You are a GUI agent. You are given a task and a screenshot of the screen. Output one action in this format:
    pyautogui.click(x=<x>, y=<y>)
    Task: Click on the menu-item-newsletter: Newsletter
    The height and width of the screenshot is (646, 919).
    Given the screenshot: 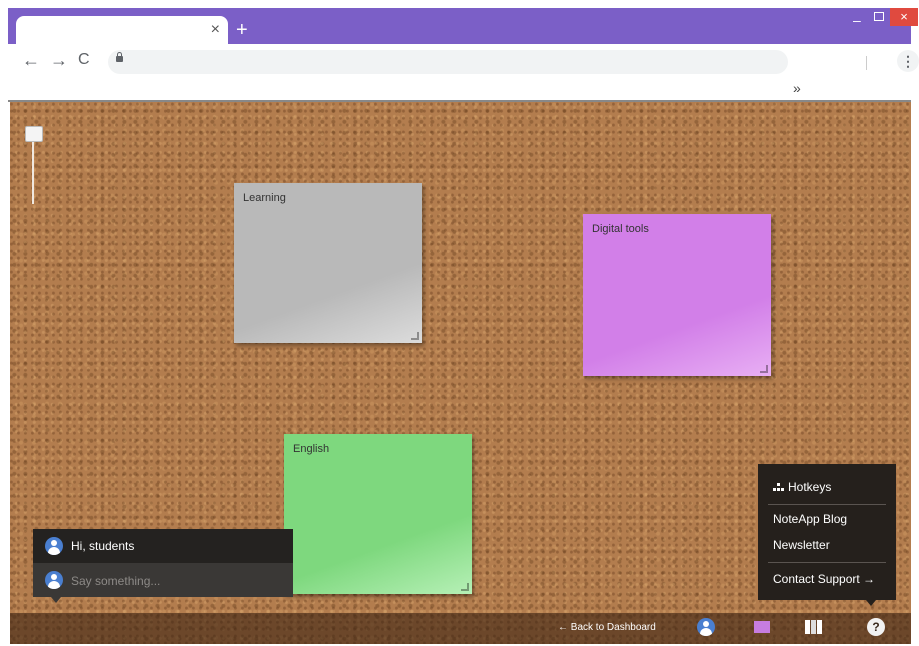 What is the action you would take?
    pyautogui.click(x=801, y=545)
    